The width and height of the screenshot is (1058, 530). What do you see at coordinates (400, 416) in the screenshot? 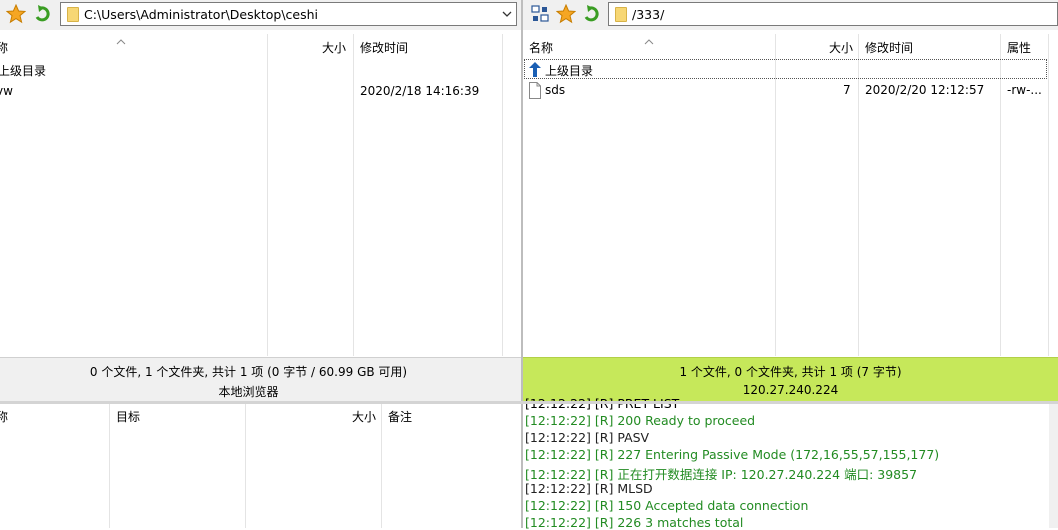
I see `queue-col-note: 备注` at bounding box center [400, 416].